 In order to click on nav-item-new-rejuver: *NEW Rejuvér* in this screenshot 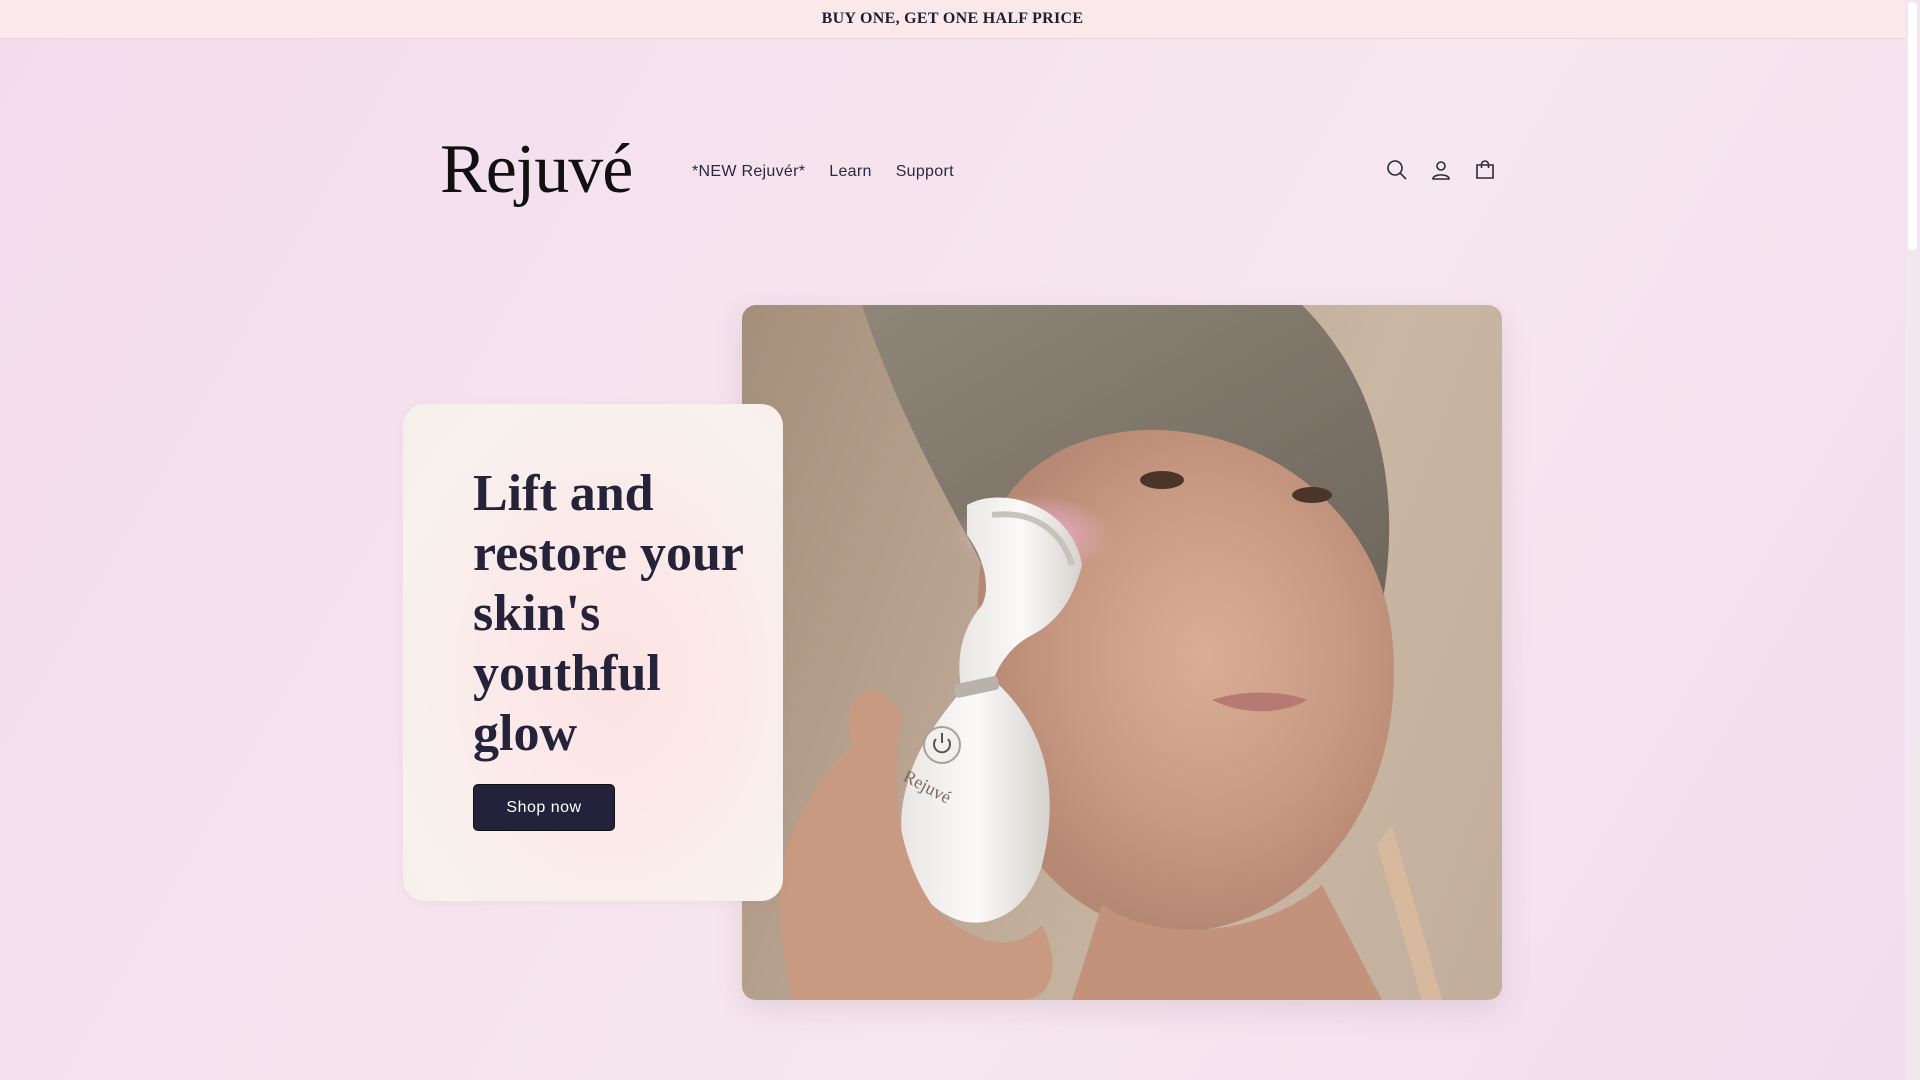, I will do `click(754, 172)`.